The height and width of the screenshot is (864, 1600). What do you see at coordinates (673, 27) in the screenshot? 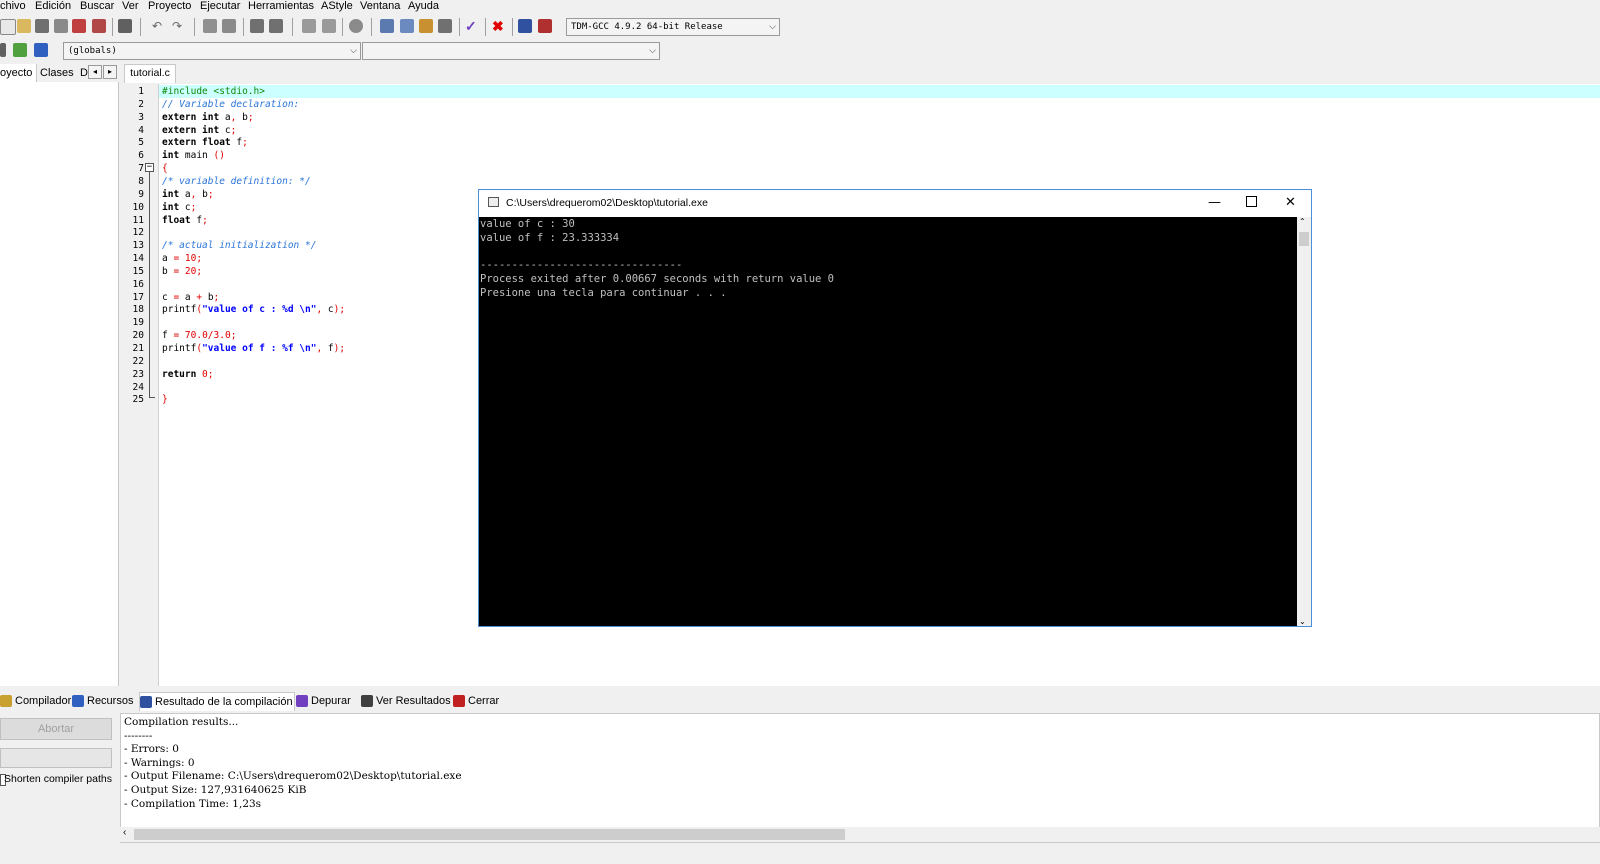
I see `compiler-select: TDM-GCC 4.9.2 64-bit Release ⌵` at bounding box center [673, 27].